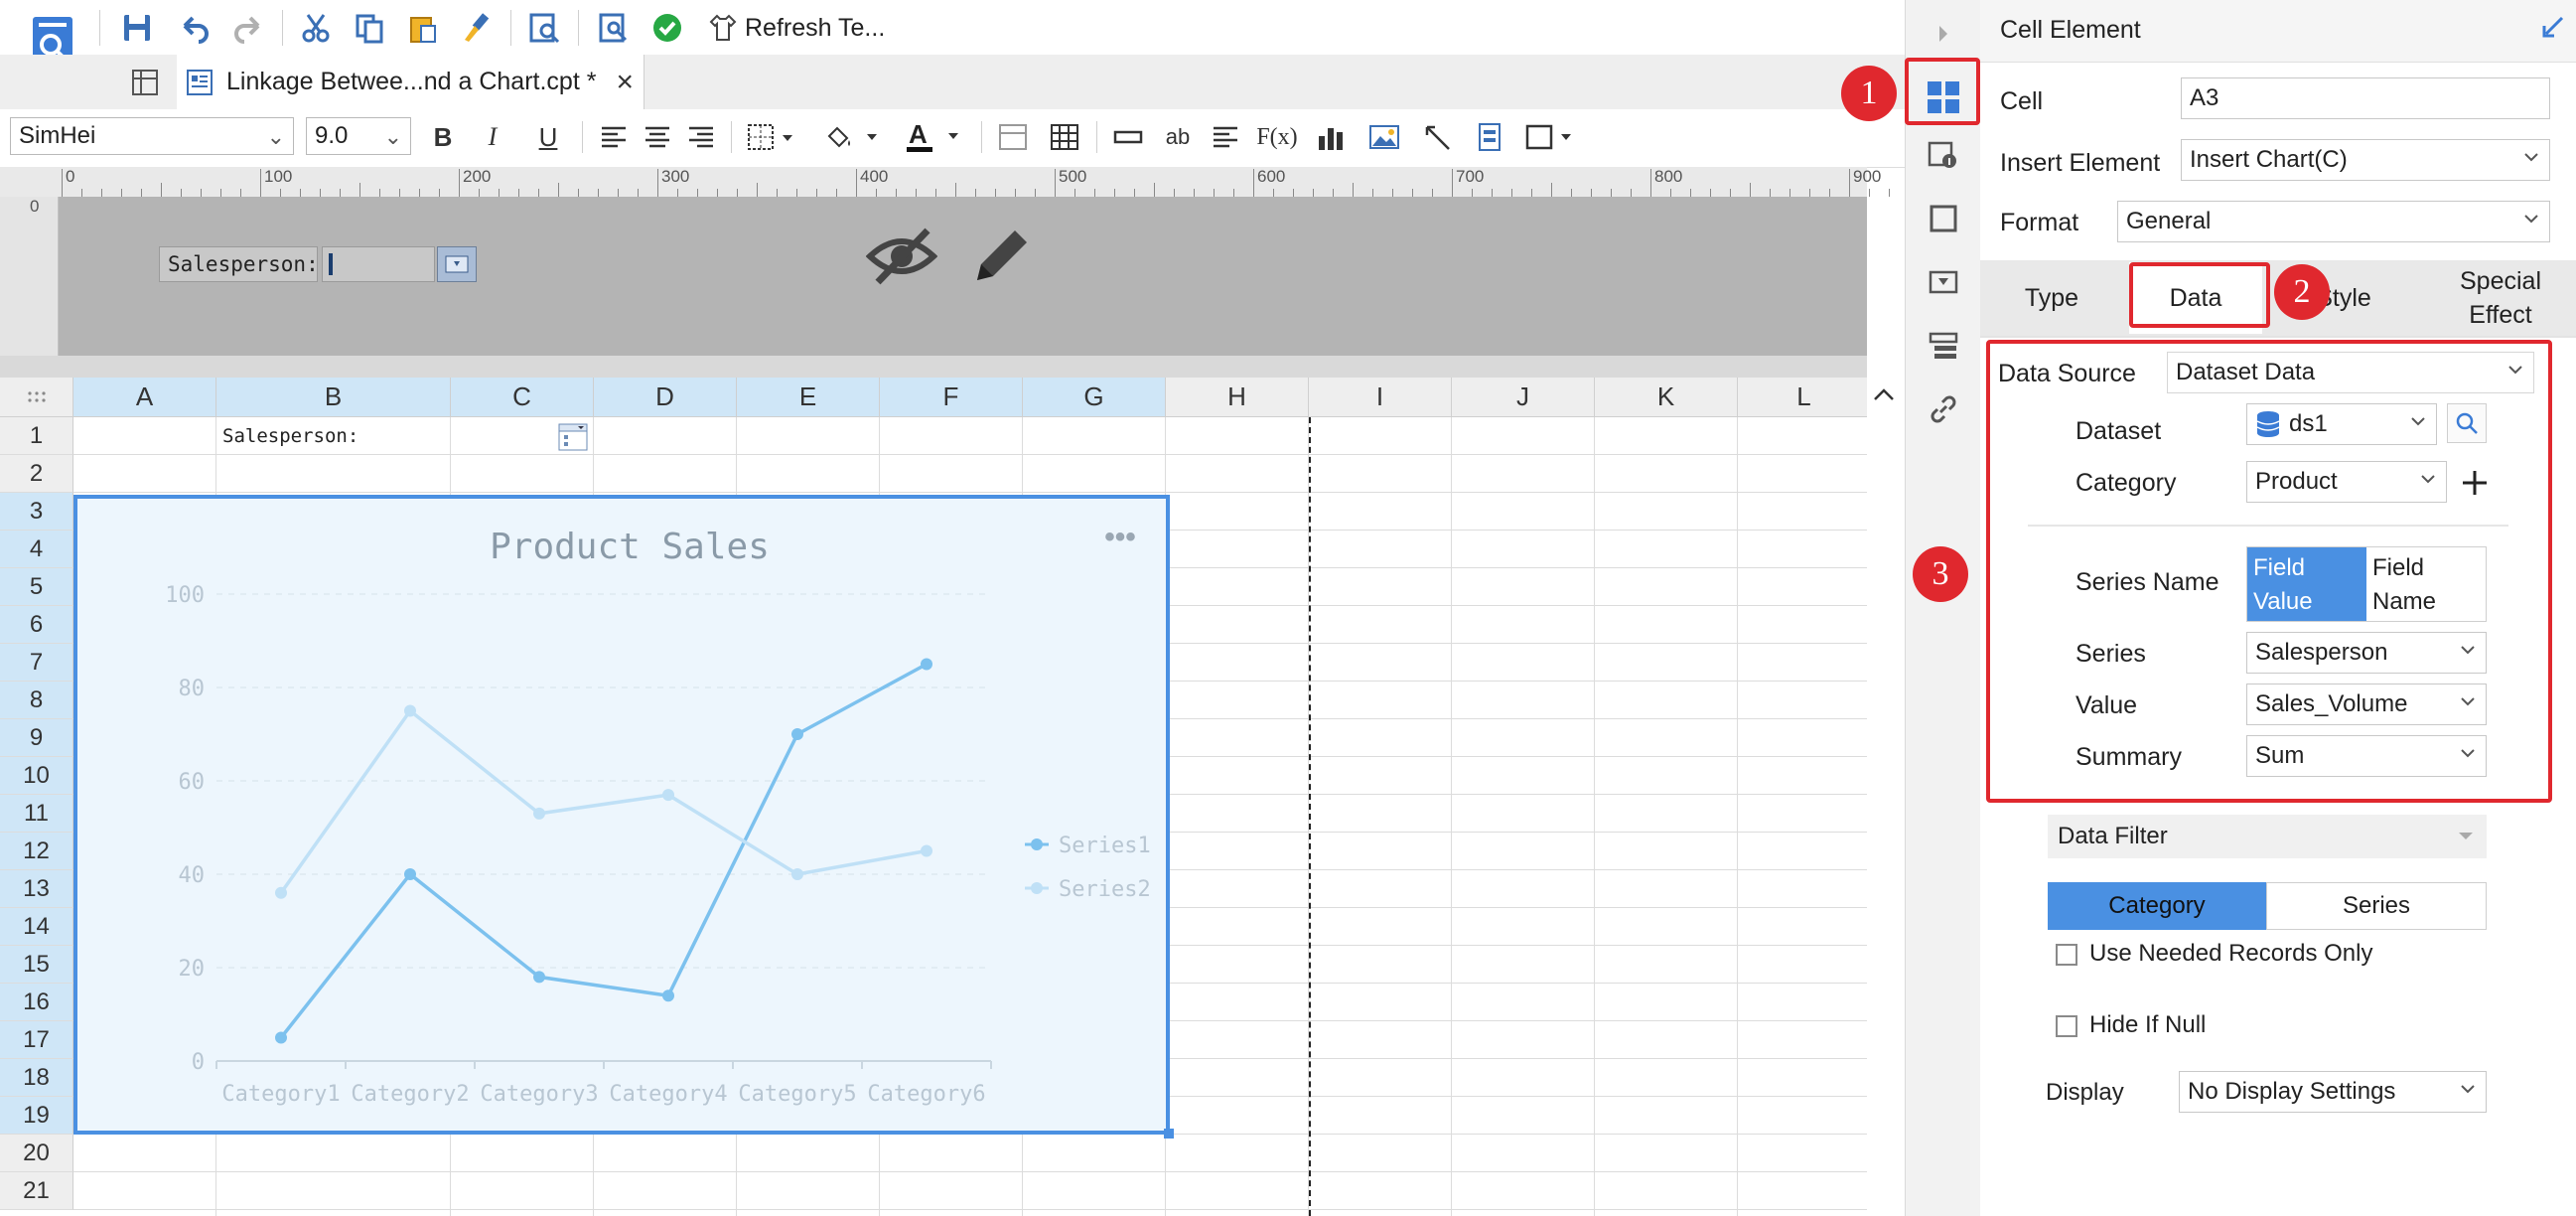  I want to click on row-header-20: 20, so click(36, 1153).